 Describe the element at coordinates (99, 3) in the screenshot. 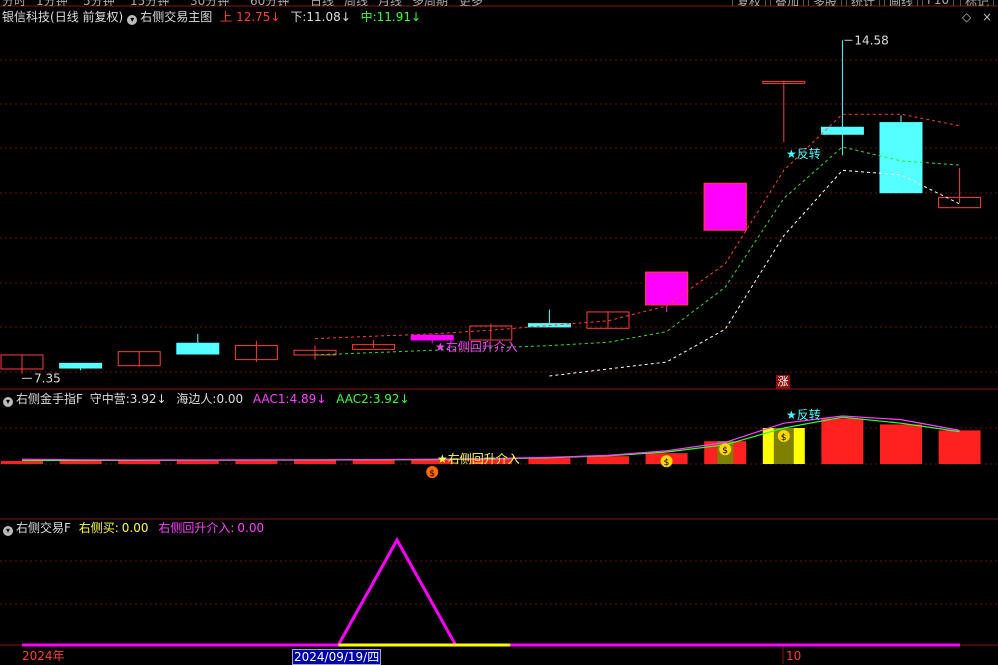

I see `menu-item-2: 5分钟` at that location.